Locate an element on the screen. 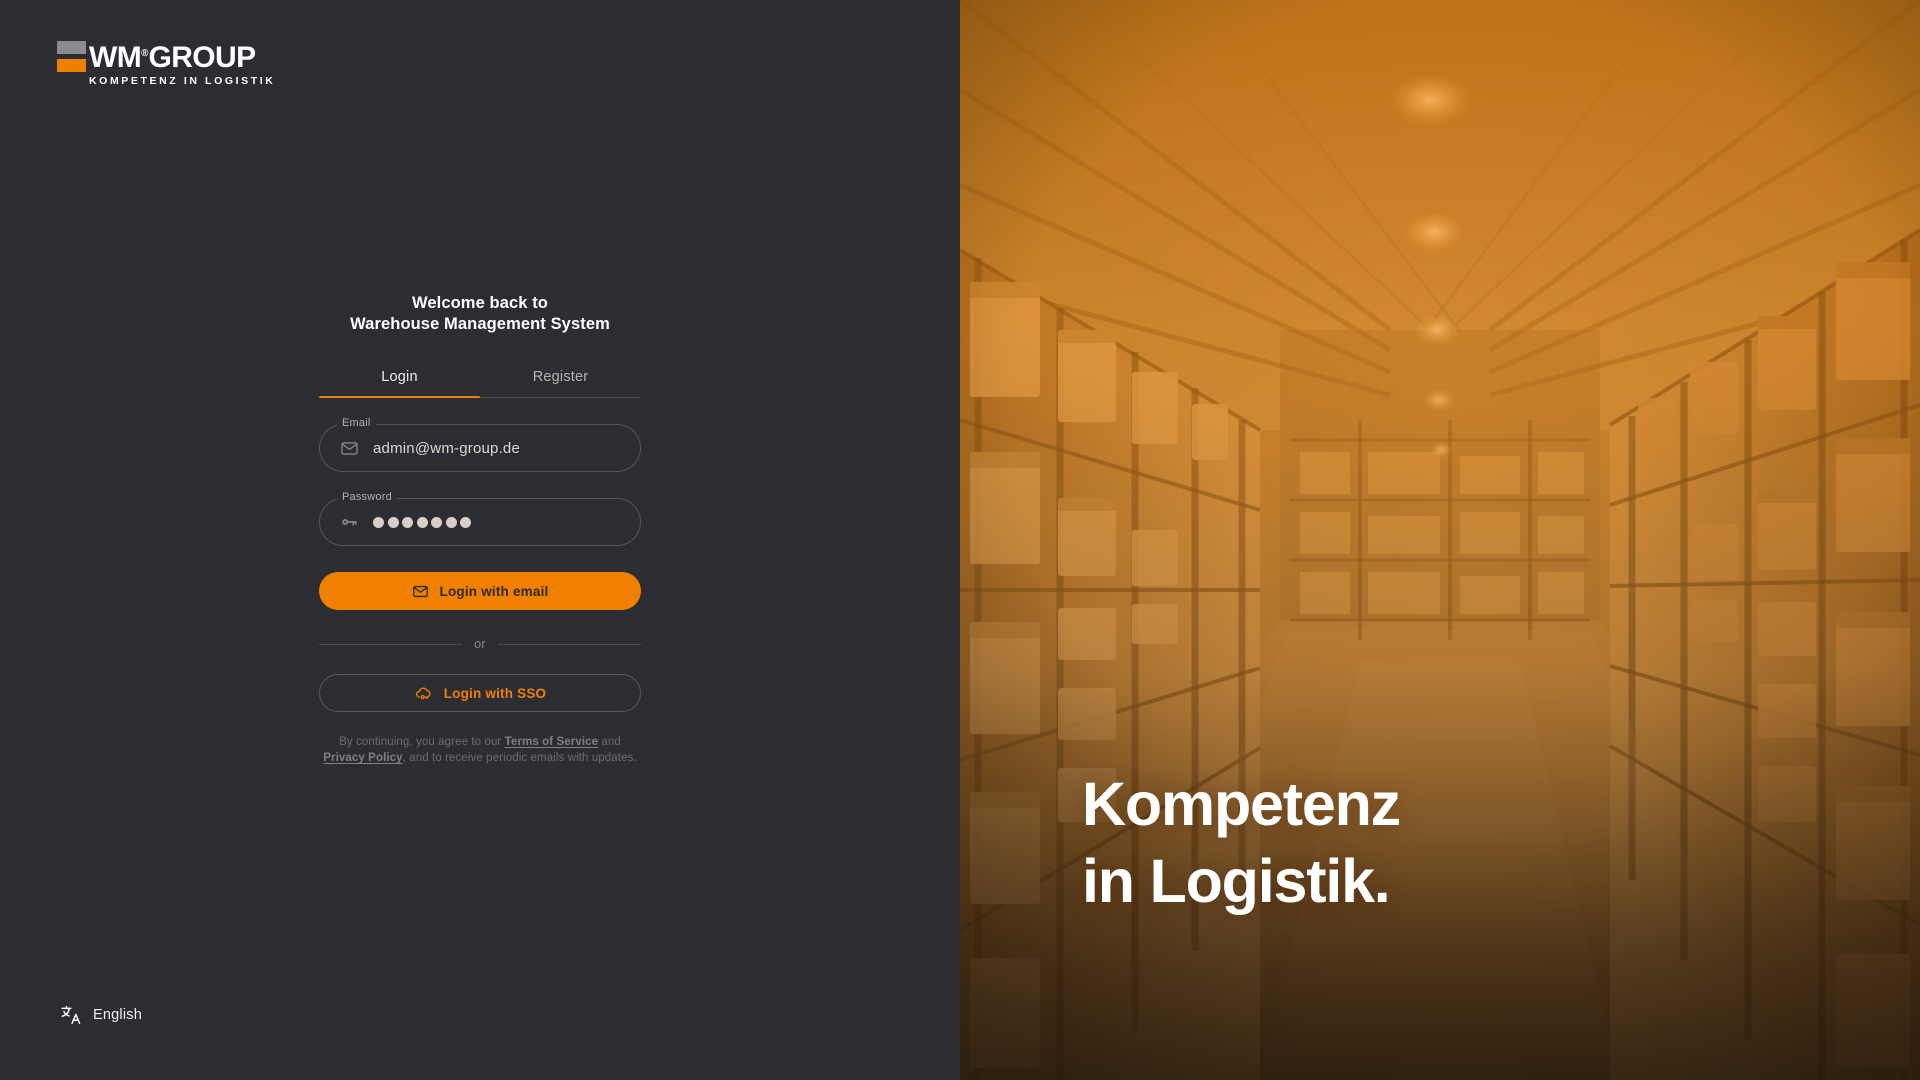 Image resolution: width=1920 pixels, height=1080 pixels. login-with-sso-button: Login with SSO is located at coordinates (480, 693).